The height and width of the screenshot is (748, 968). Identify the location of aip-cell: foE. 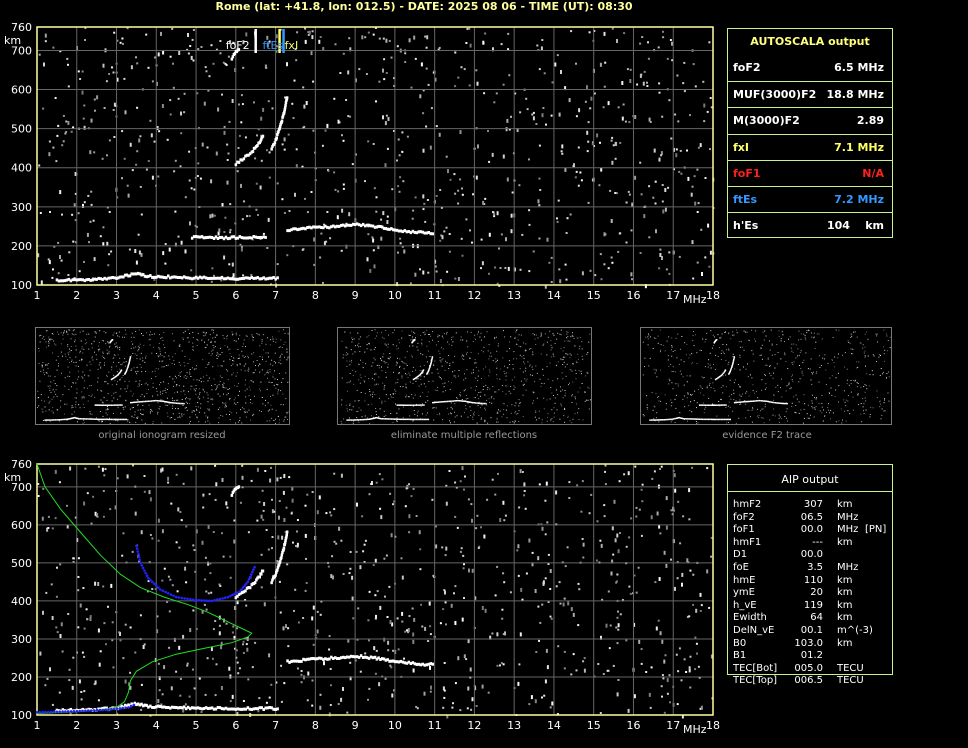
(741, 567).